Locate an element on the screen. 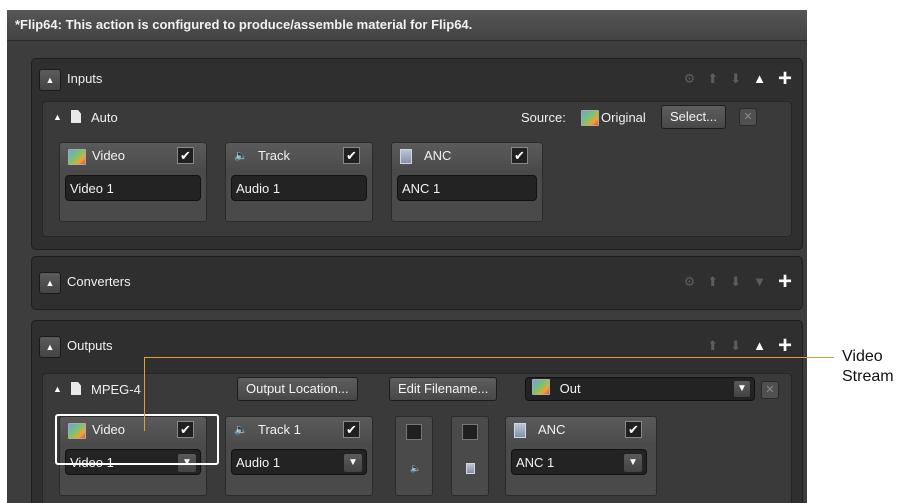 Image resolution: width=917 pixels, height=503 pixels. callout-line-1: Video is located at coordinates (862, 356).